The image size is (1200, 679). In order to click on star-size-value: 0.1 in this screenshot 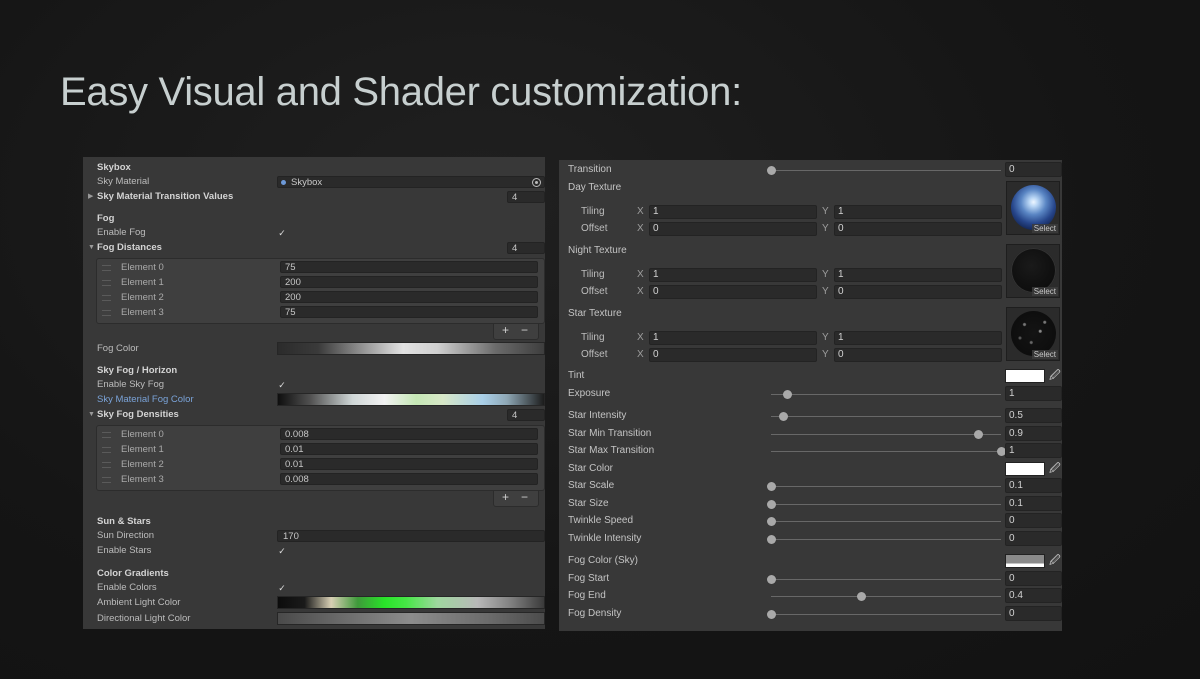, I will do `click(1033, 503)`.